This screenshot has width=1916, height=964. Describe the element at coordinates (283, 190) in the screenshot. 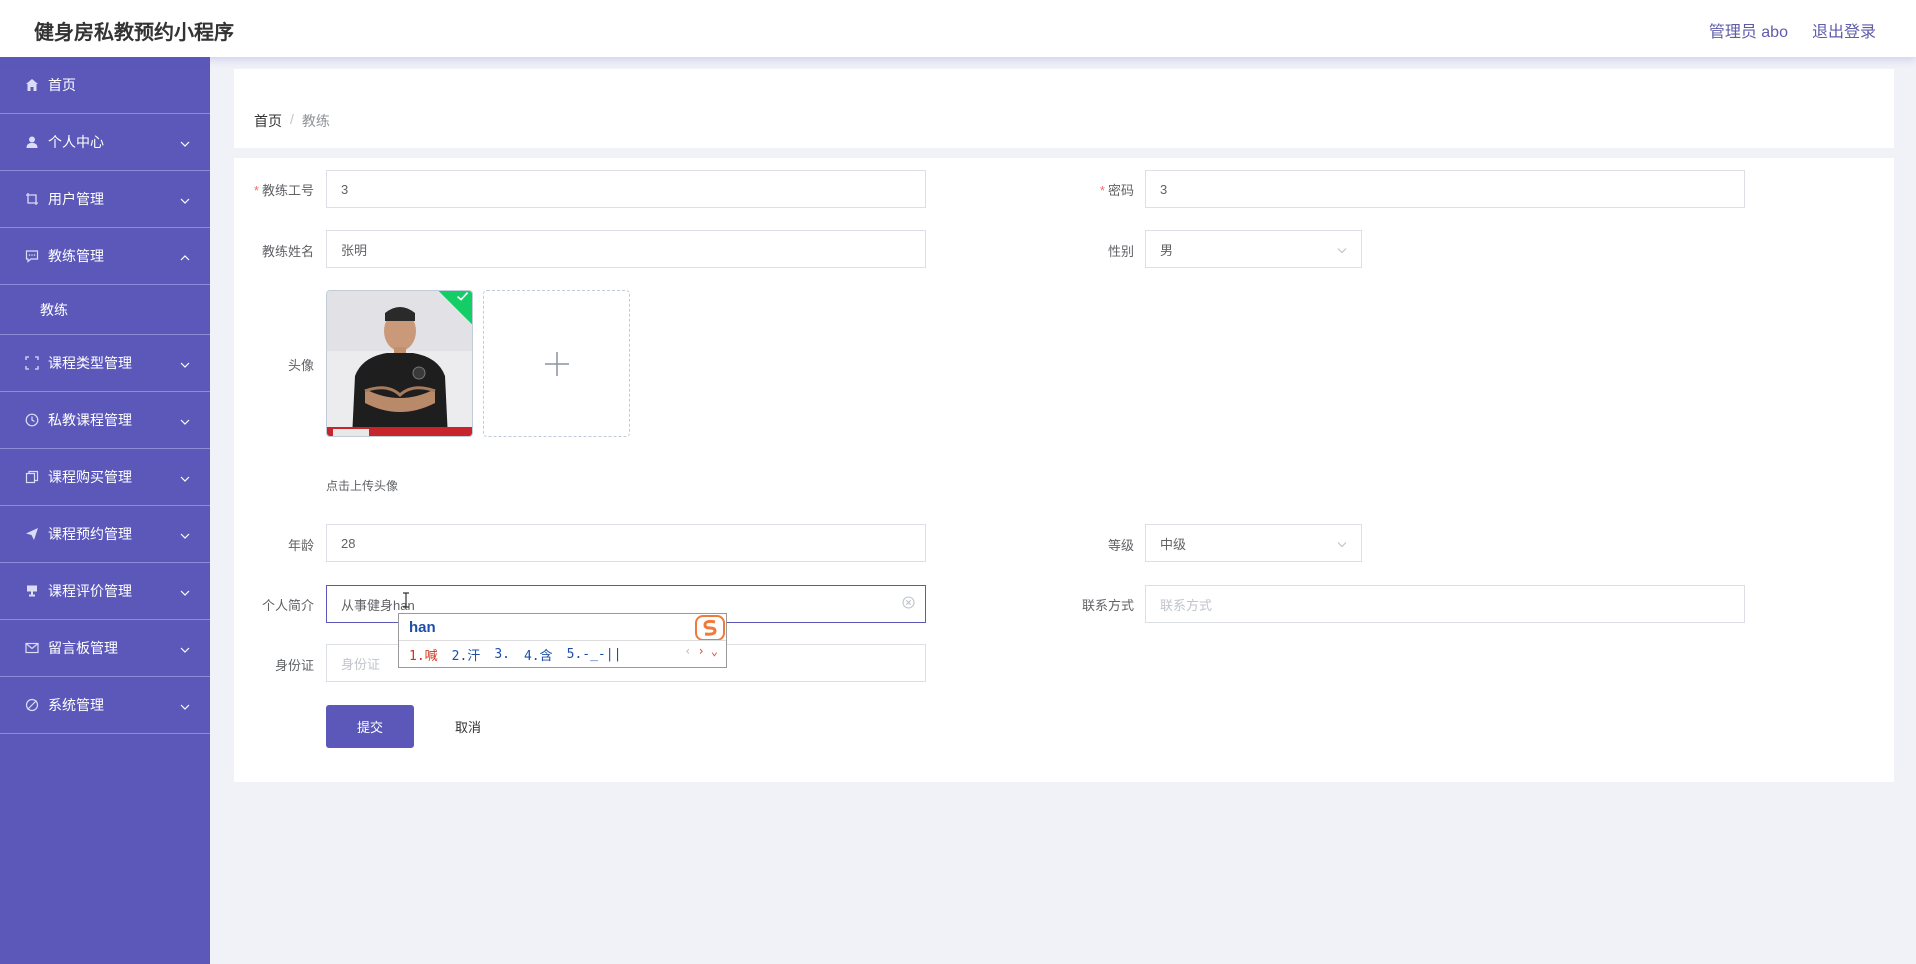

I see `coach-id-label: * 教练工号` at that location.